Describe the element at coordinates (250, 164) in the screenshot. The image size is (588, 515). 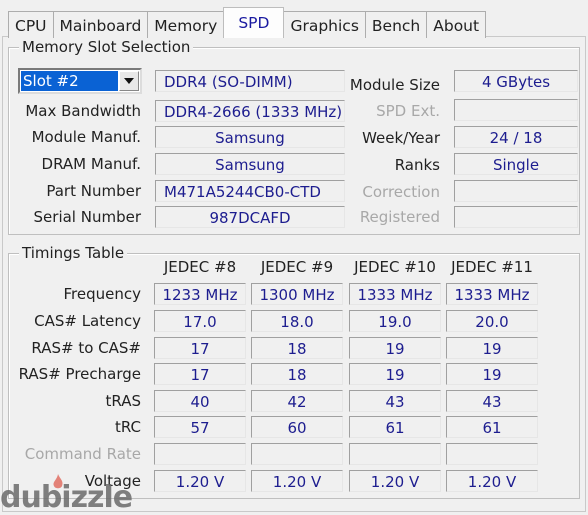
I see `dram-manuf-field: Samsung` at that location.